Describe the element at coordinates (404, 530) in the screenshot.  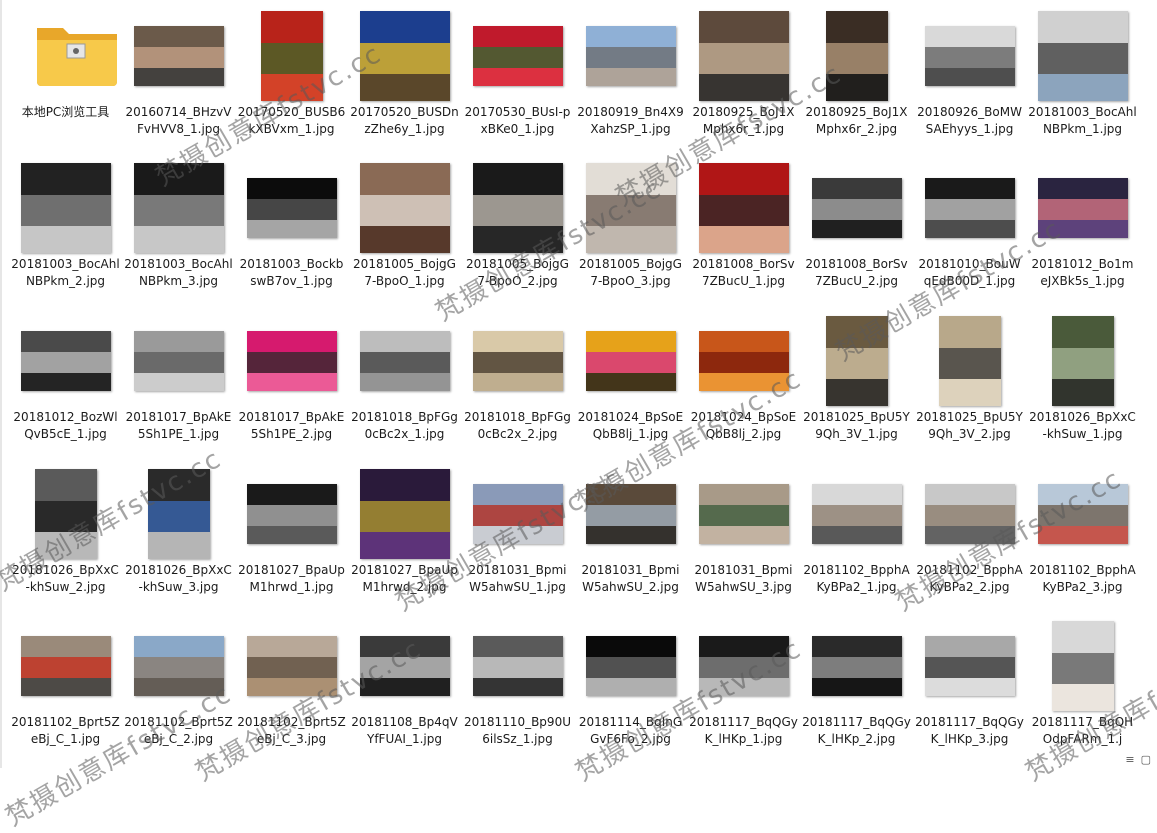
I see `file-item: 20181027_BpaUpM1hrwd_2.jpg` at that location.